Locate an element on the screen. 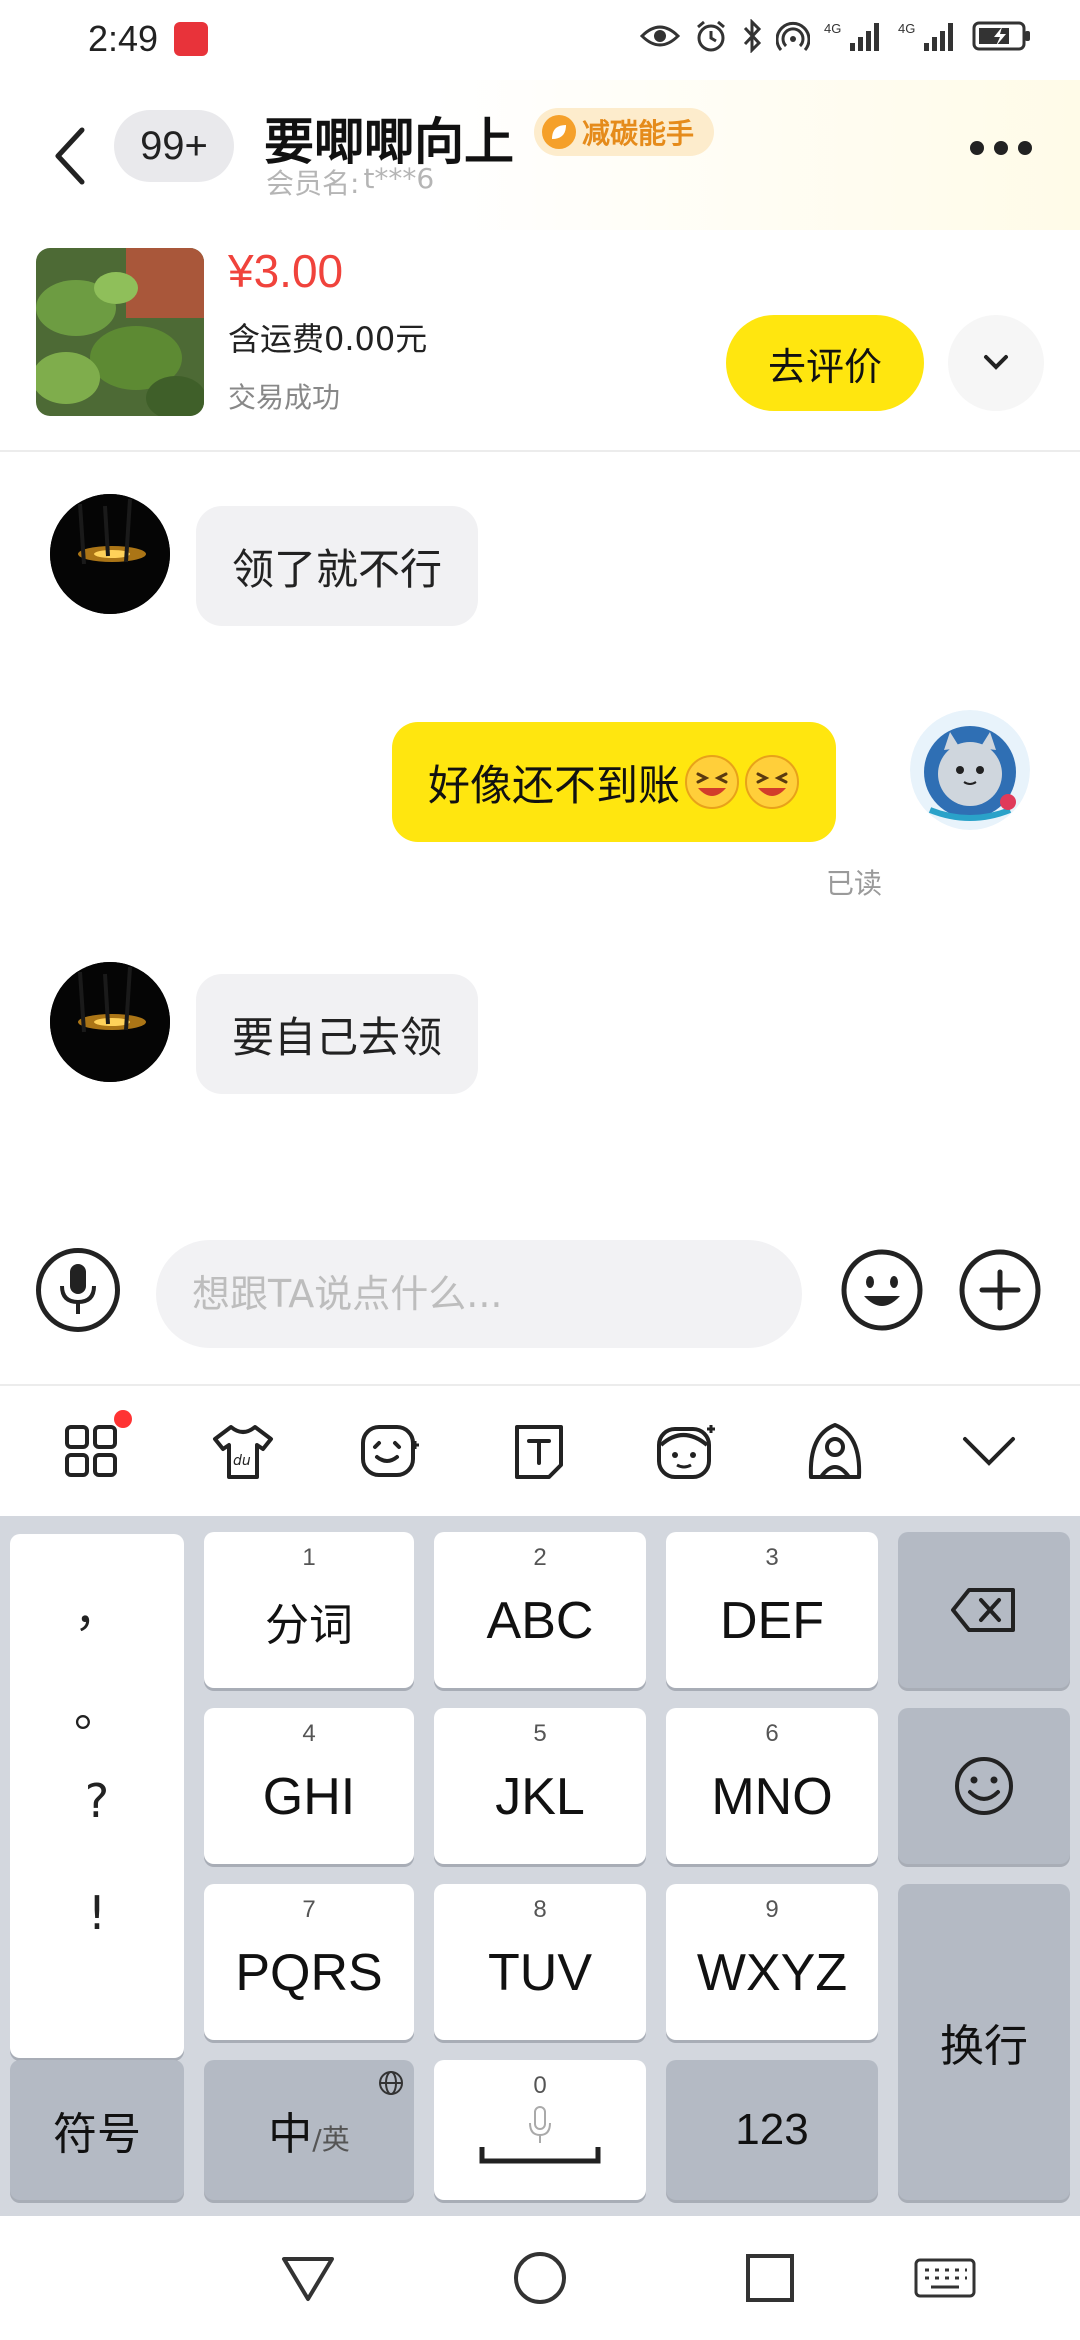  key-label: TUV is located at coordinates (540, 1973).